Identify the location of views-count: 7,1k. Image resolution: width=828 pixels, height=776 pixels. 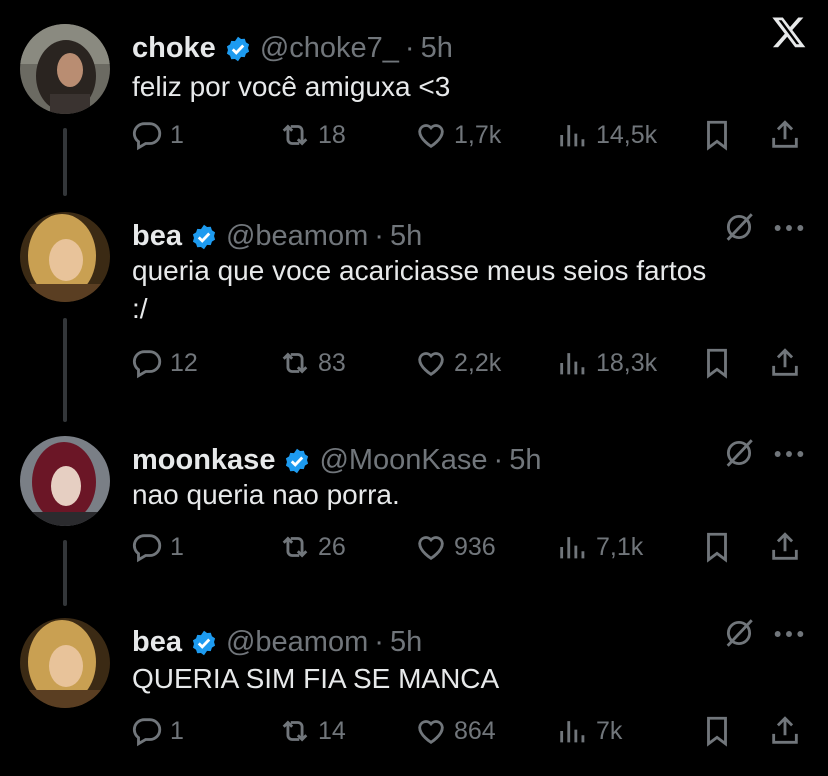
(620, 546).